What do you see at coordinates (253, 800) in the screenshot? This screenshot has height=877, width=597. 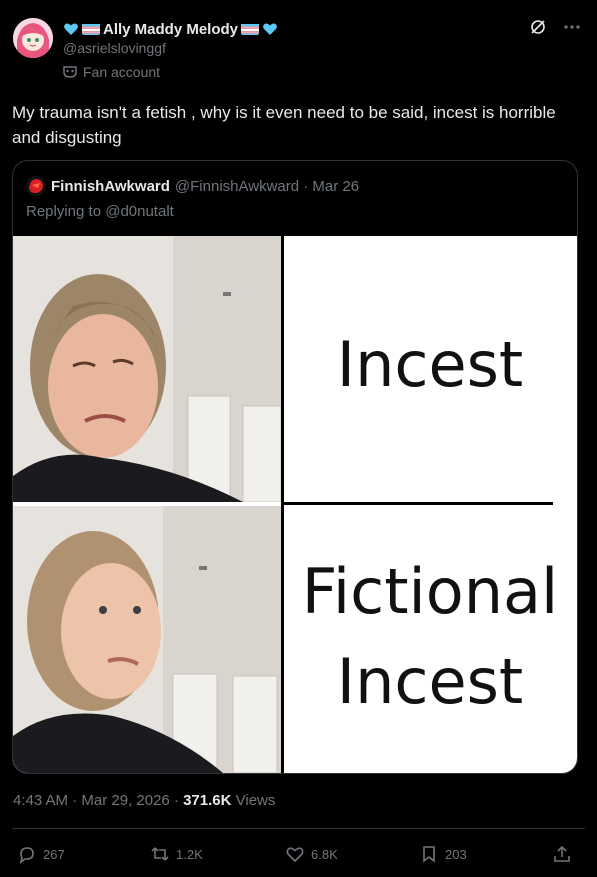 I see `views-label: Views` at bounding box center [253, 800].